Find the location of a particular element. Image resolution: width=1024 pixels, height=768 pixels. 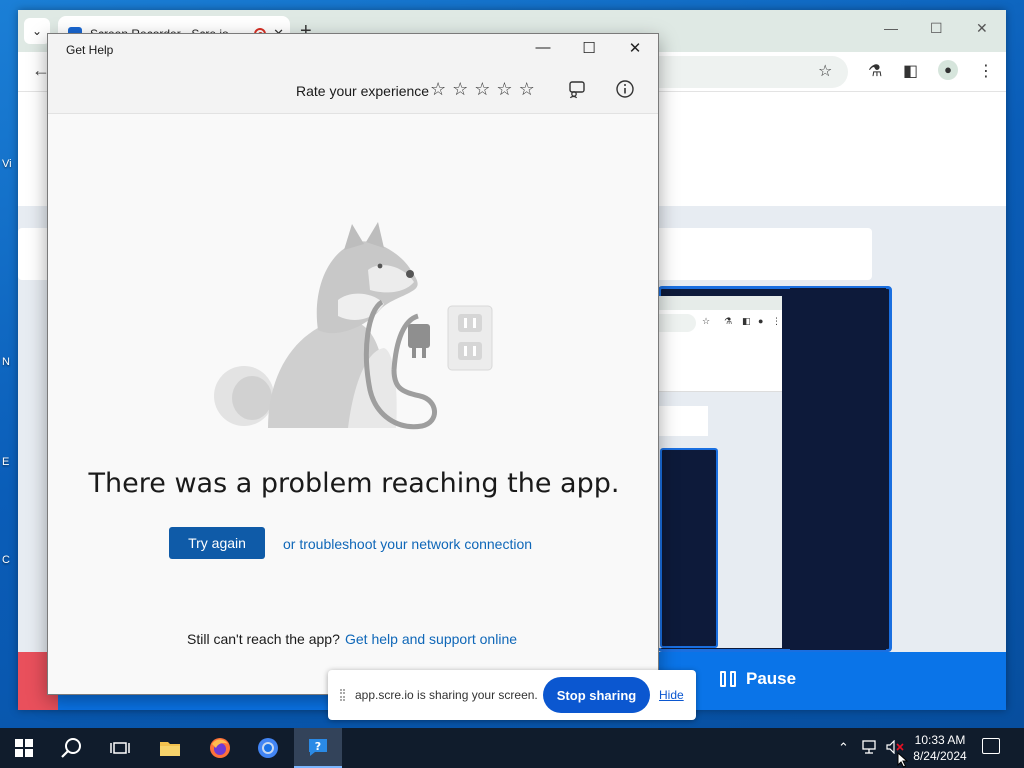

mouse-cursor-icon is located at coordinates (903, 760).